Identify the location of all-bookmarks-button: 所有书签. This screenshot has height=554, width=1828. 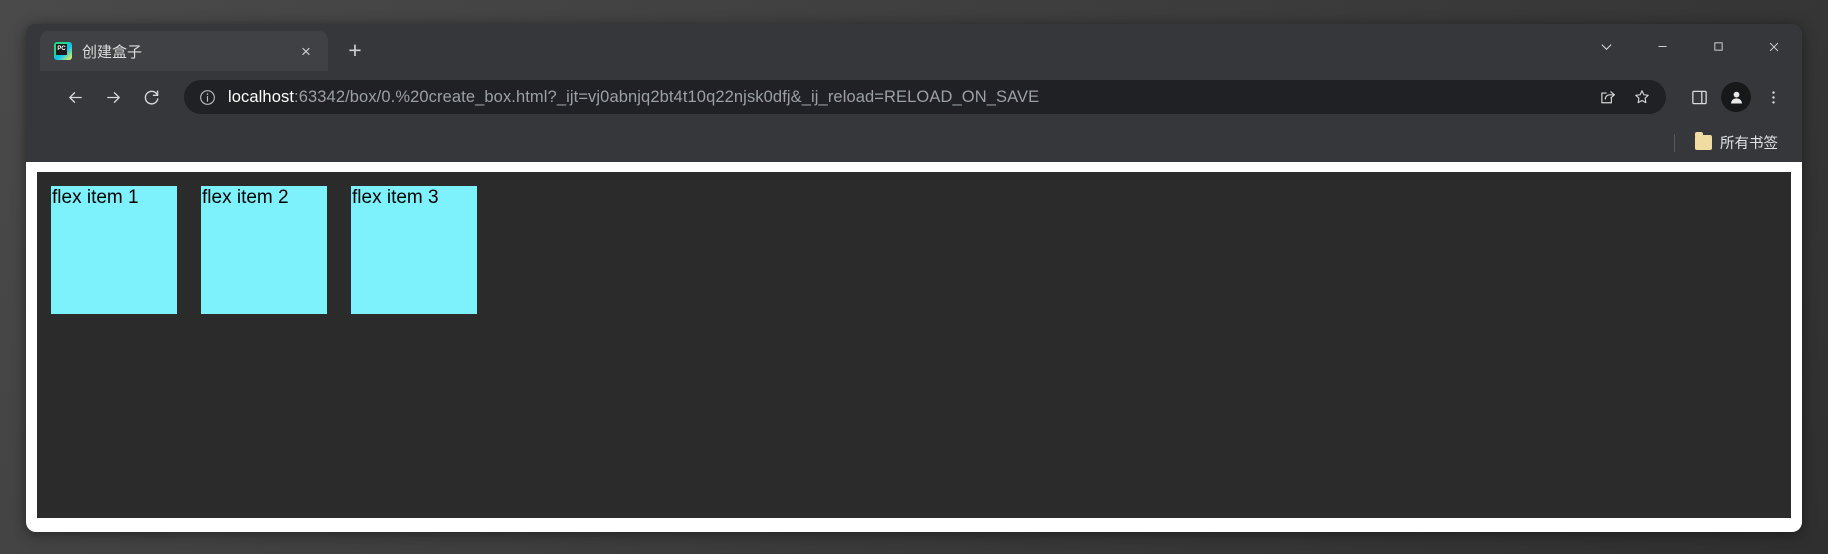
(1736, 142).